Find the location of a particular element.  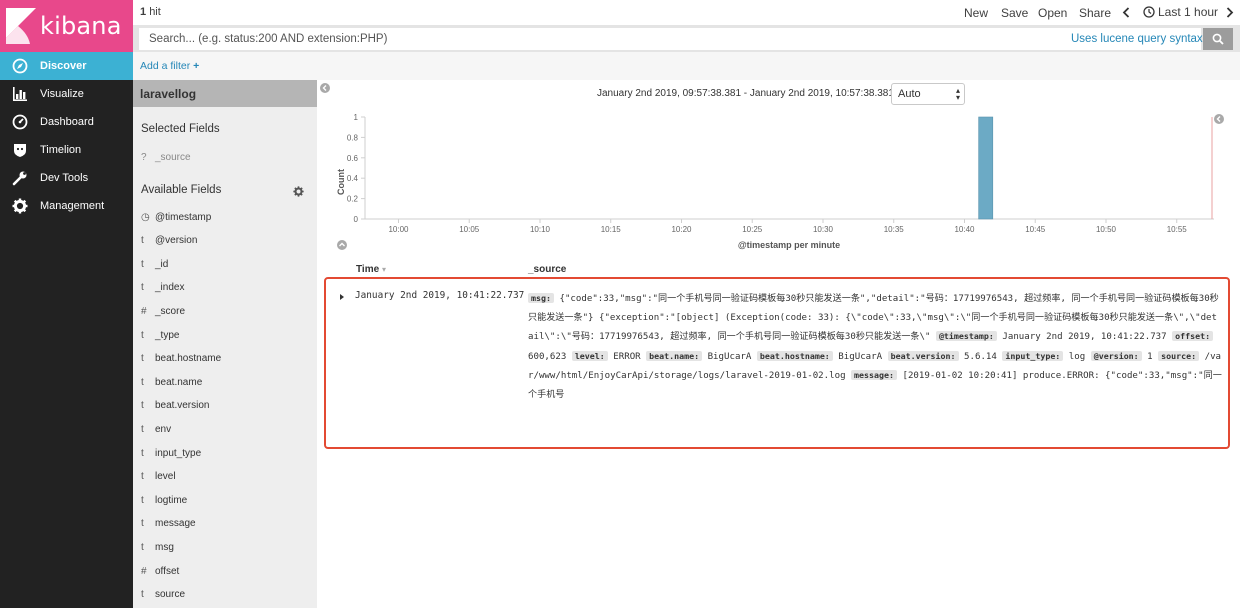

field-item-type: t _type is located at coordinates (225, 335).